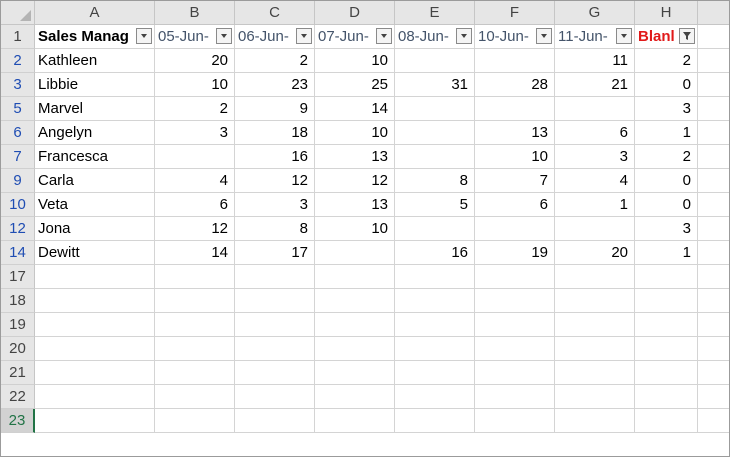 The height and width of the screenshot is (457, 730). I want to click on cell: 5, so click(435, 205).